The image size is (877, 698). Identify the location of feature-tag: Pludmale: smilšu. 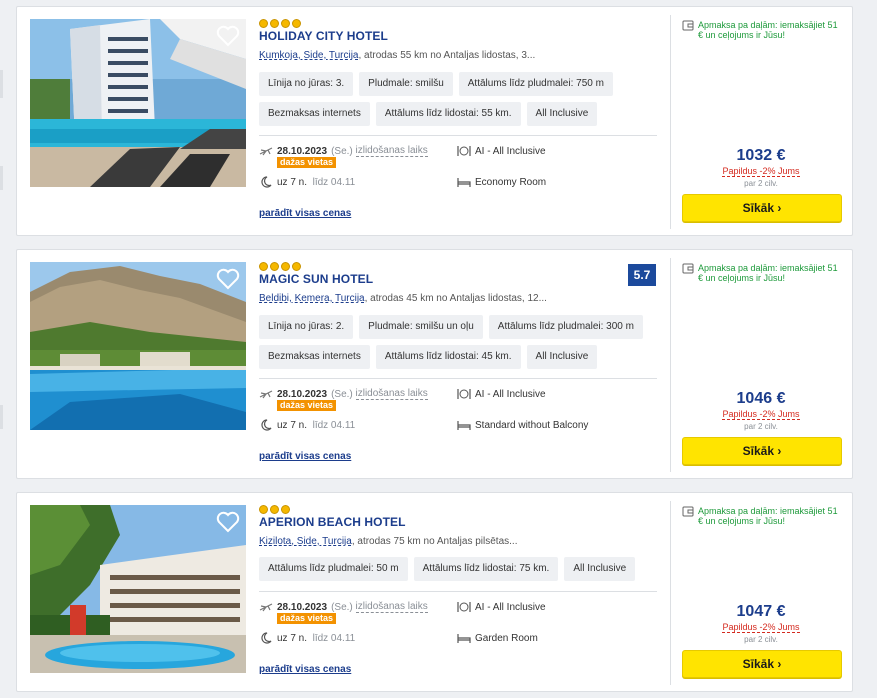
(406, 84).